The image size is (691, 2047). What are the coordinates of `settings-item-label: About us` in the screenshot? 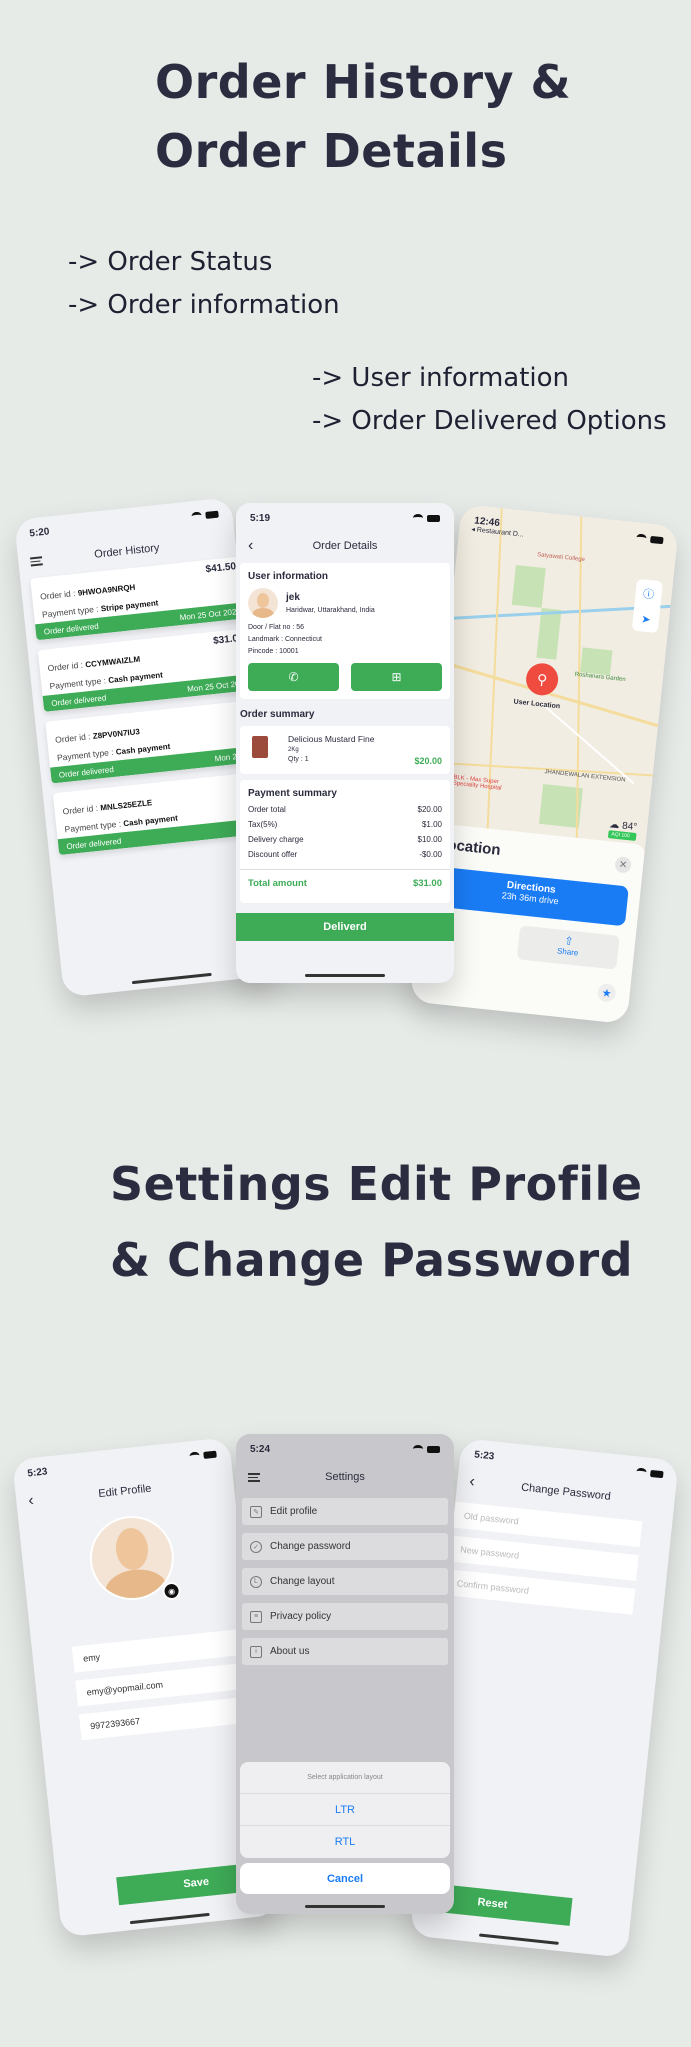 It's located at (290, 1651).